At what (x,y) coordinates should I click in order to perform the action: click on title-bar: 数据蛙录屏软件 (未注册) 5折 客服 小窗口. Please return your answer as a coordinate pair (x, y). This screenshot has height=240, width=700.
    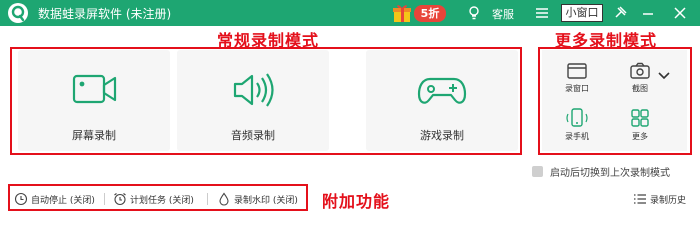
    Looking at the image, I should click on (350, 13).